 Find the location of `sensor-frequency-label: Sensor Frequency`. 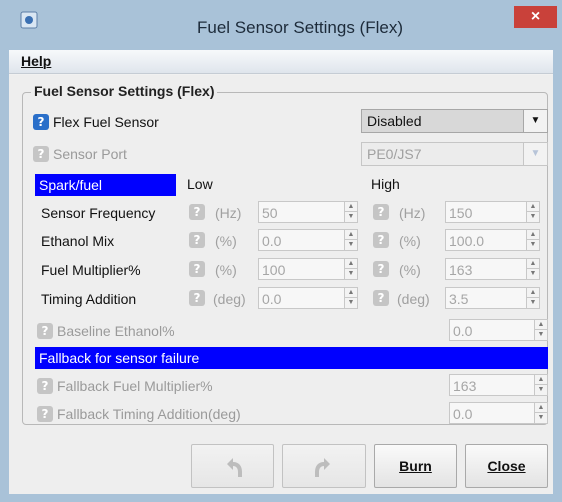

sensor-frequency-label: Sensor Frequency is located at coordinates (98, 213).